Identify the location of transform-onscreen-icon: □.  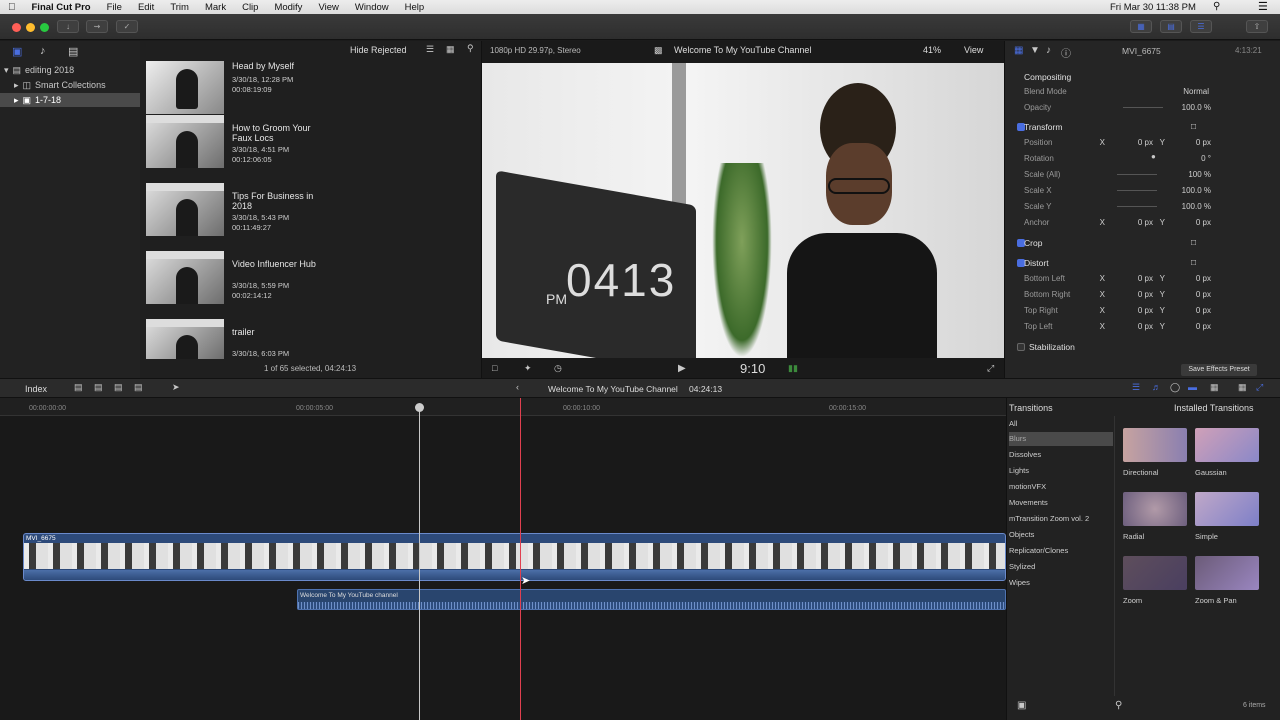
(1193, 126).